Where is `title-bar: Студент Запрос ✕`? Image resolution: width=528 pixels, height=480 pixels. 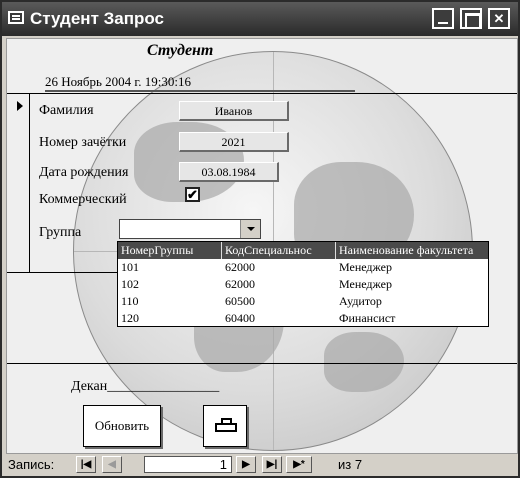 title-bar: Студент Запрос ✕ is located at coordinates (260, 19).